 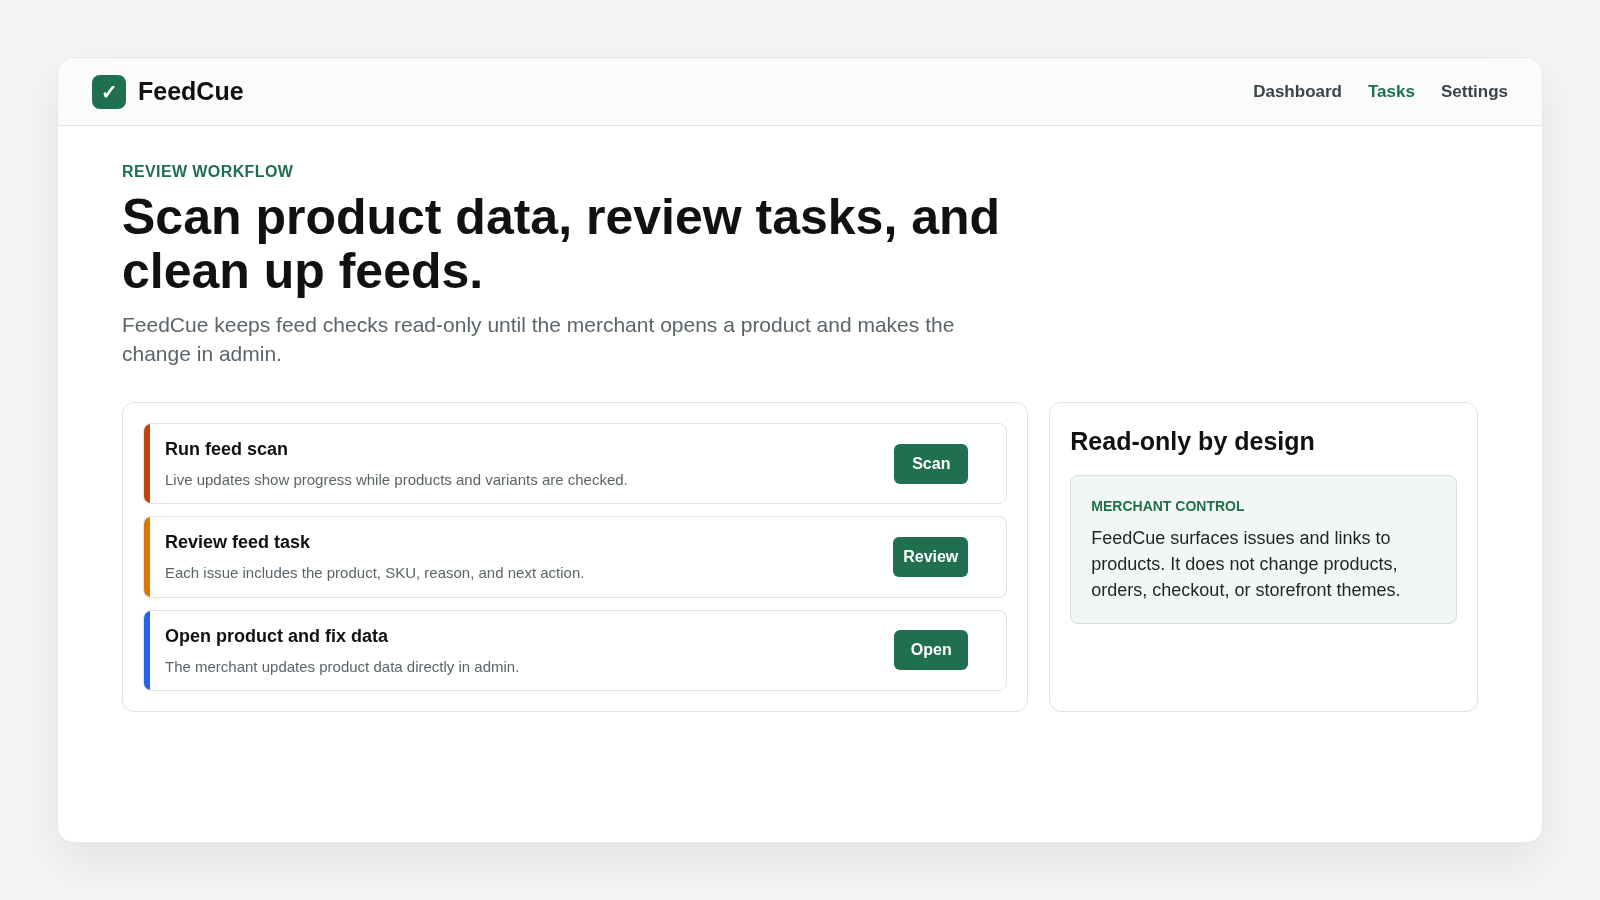 What do you see at coordinates (342, 666) in the screenshot?
I see `step-description: The merchant updates product data directly in admin.` at bounding box center [342, 666].